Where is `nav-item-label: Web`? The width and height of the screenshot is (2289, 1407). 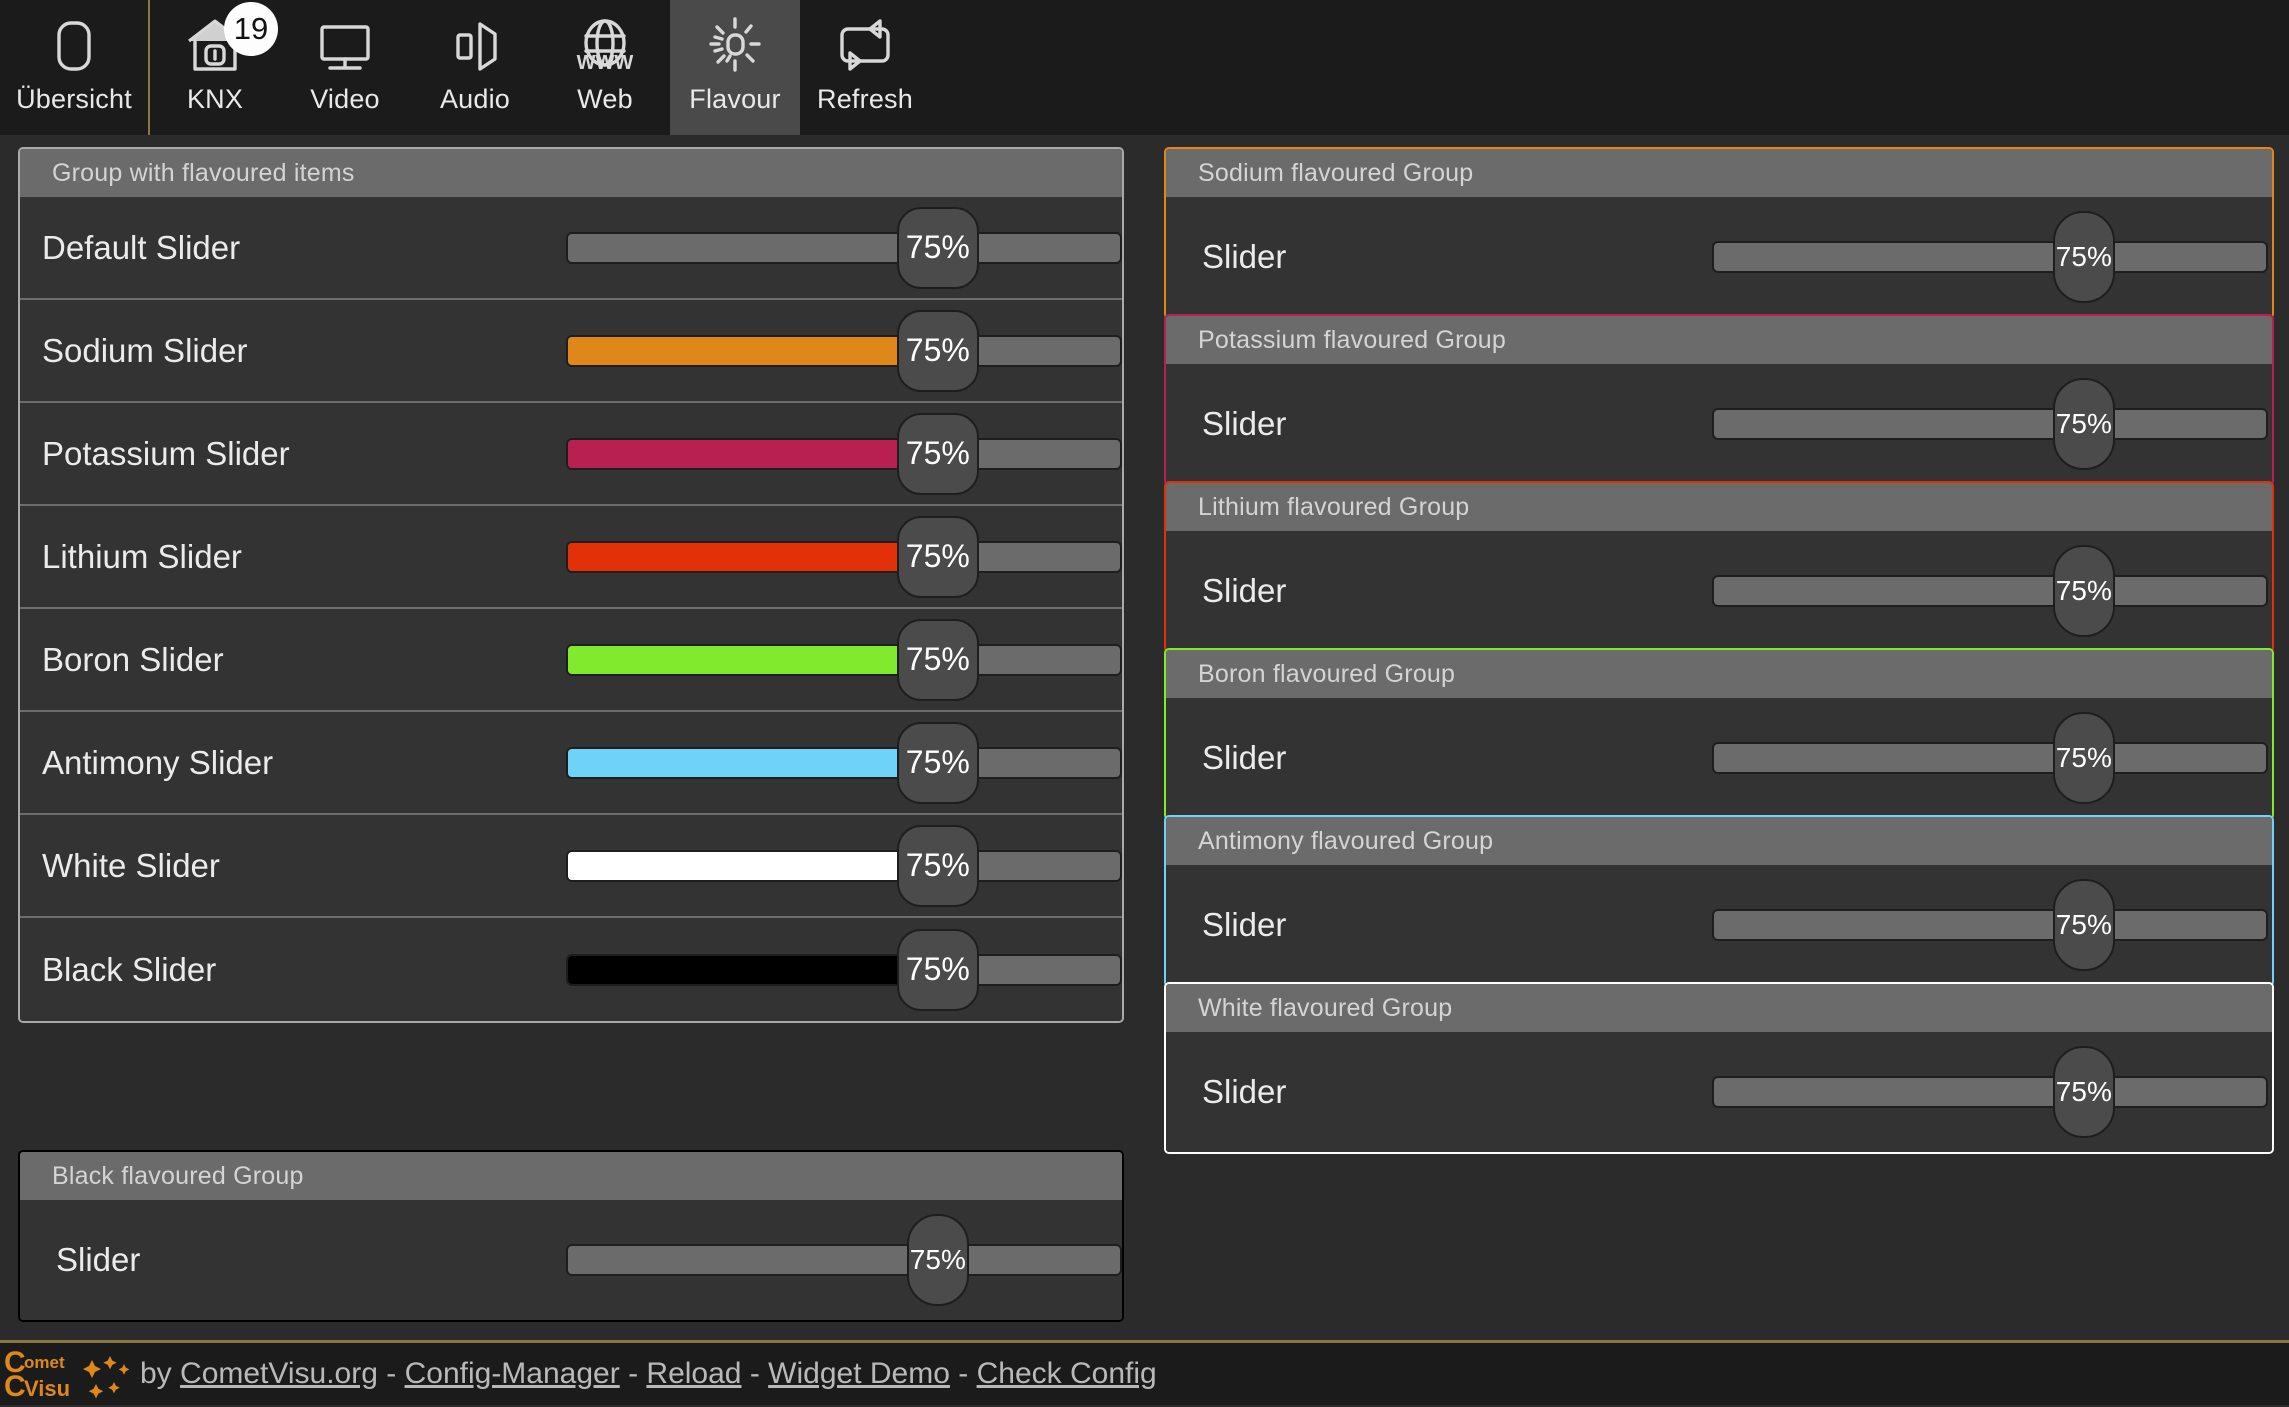 nav-item-label: Web is located at coordinates (605, 99).